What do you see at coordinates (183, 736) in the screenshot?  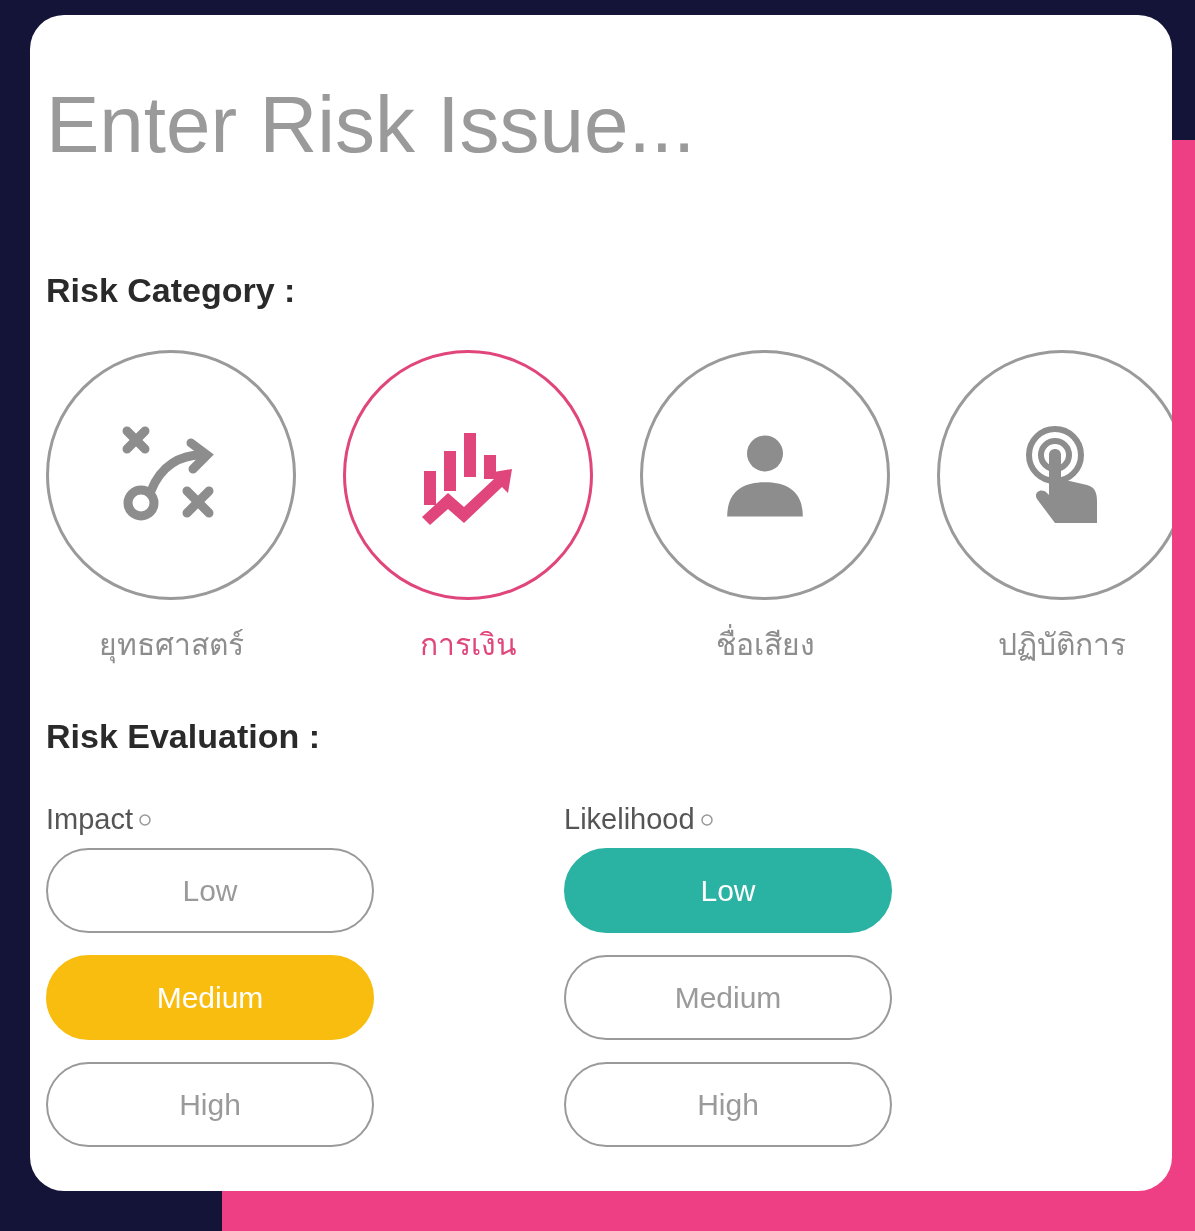 I see `section-heading: Risk Evaluation :` at bounding box center [183, 736].